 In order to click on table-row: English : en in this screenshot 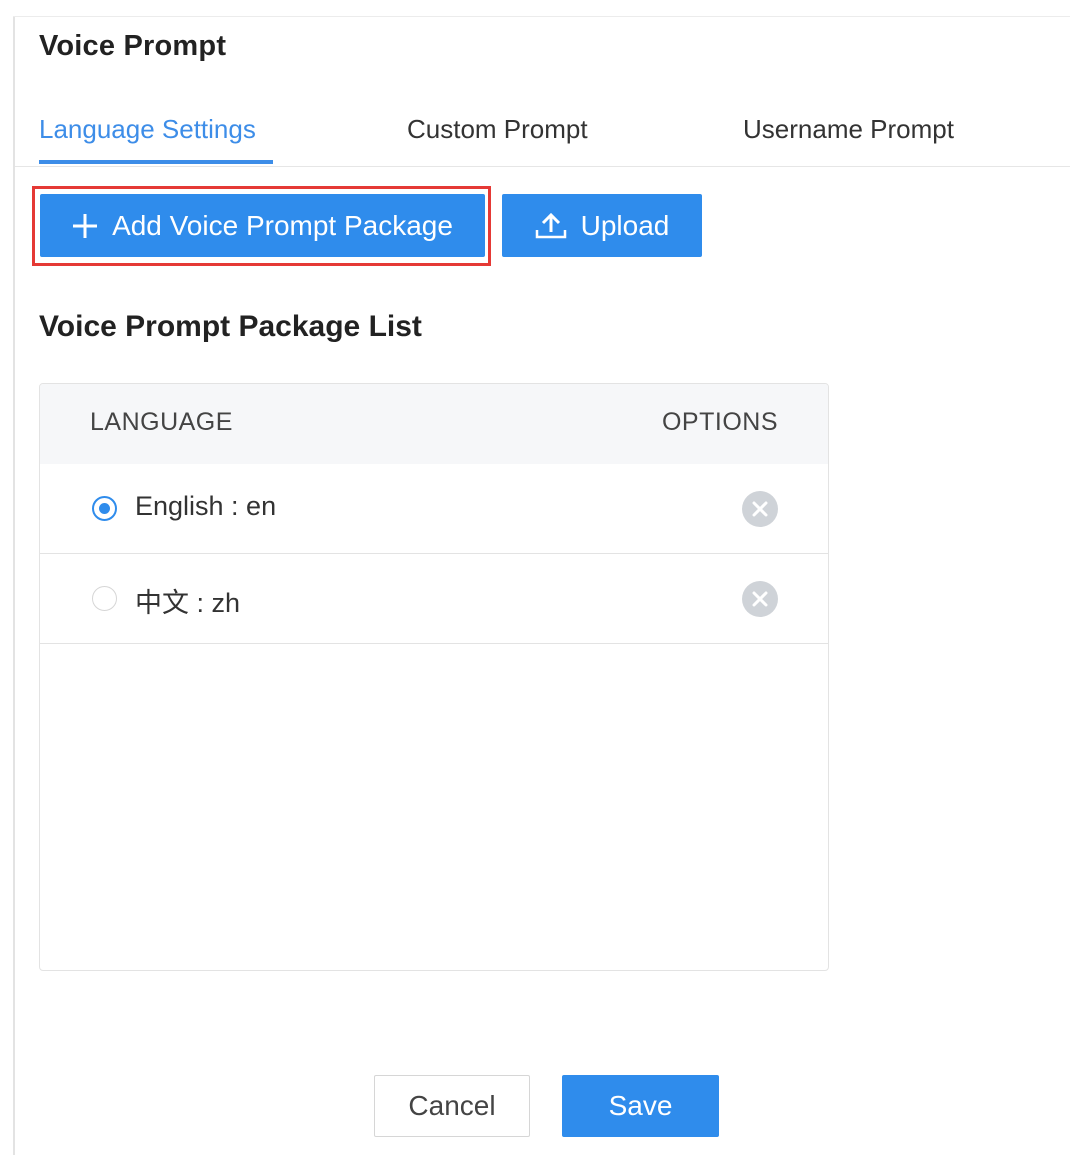, I will do `click(434, 509)`.